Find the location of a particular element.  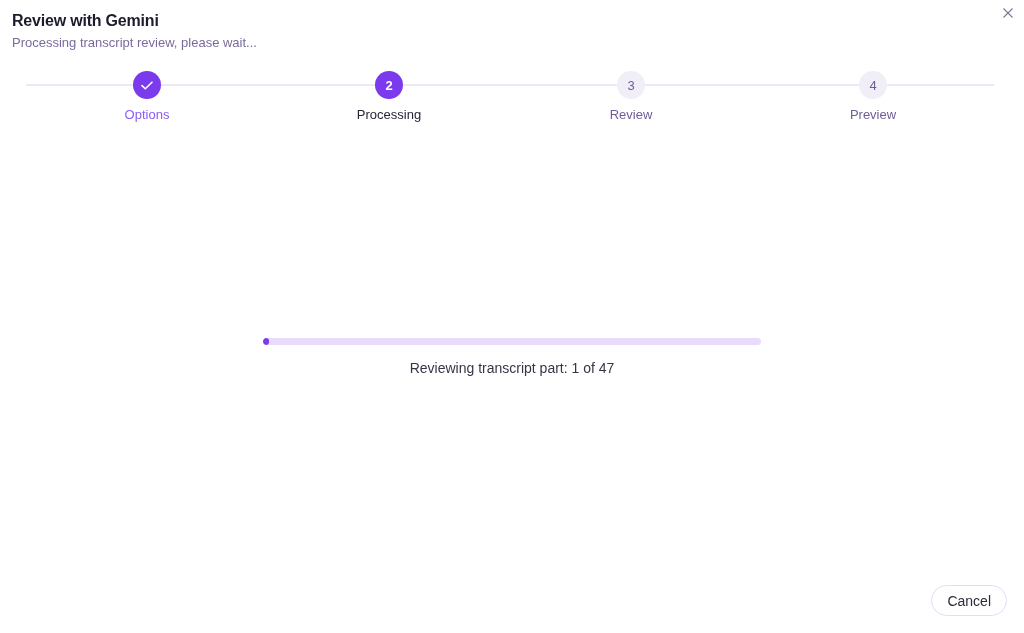

close-button is located at coordinates (1008, 13).